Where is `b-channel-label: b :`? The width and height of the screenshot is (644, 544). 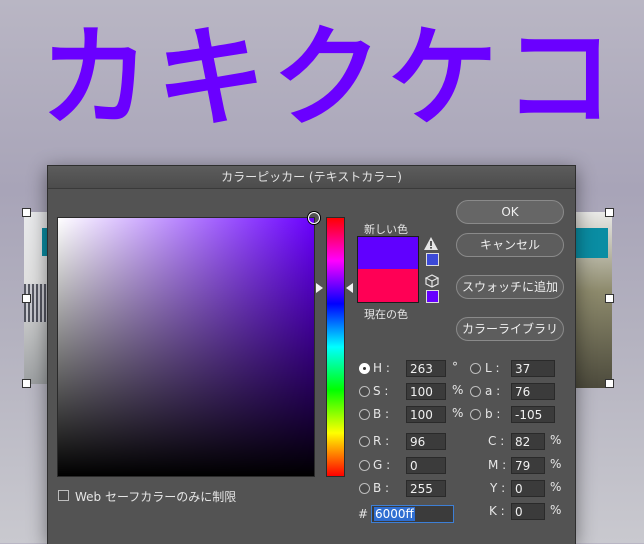
b-channel-label: b : is located at coordinates (493, 414).